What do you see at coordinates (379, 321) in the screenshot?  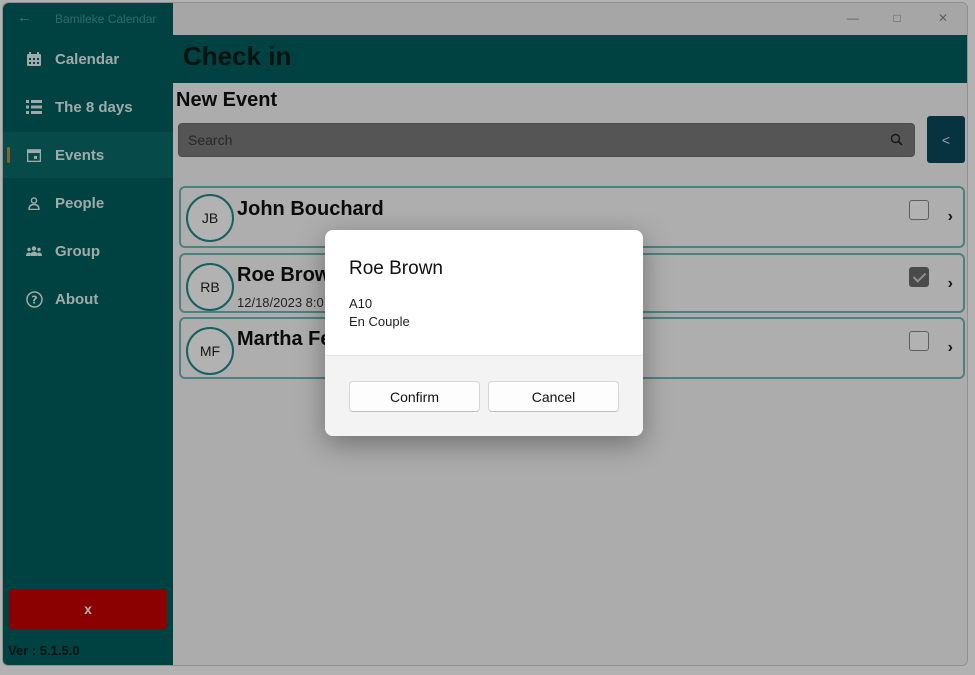 I see `dialog-detail-status: En Couple` at bounding box center [379, 321].